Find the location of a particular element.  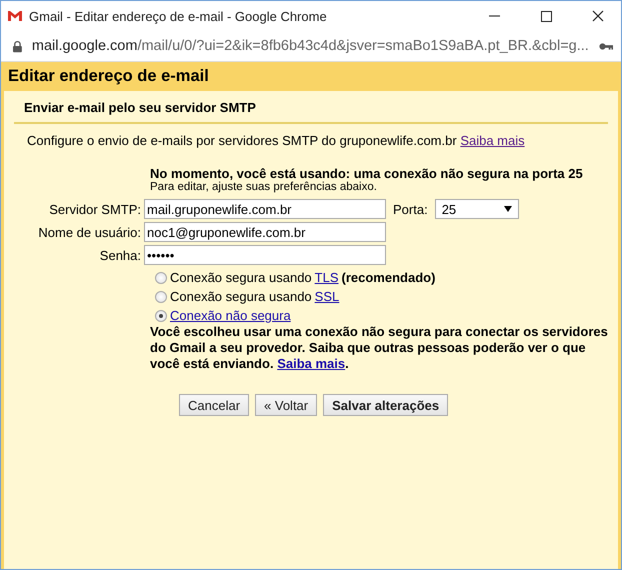

key-icon is located at coordinates (605, 46).